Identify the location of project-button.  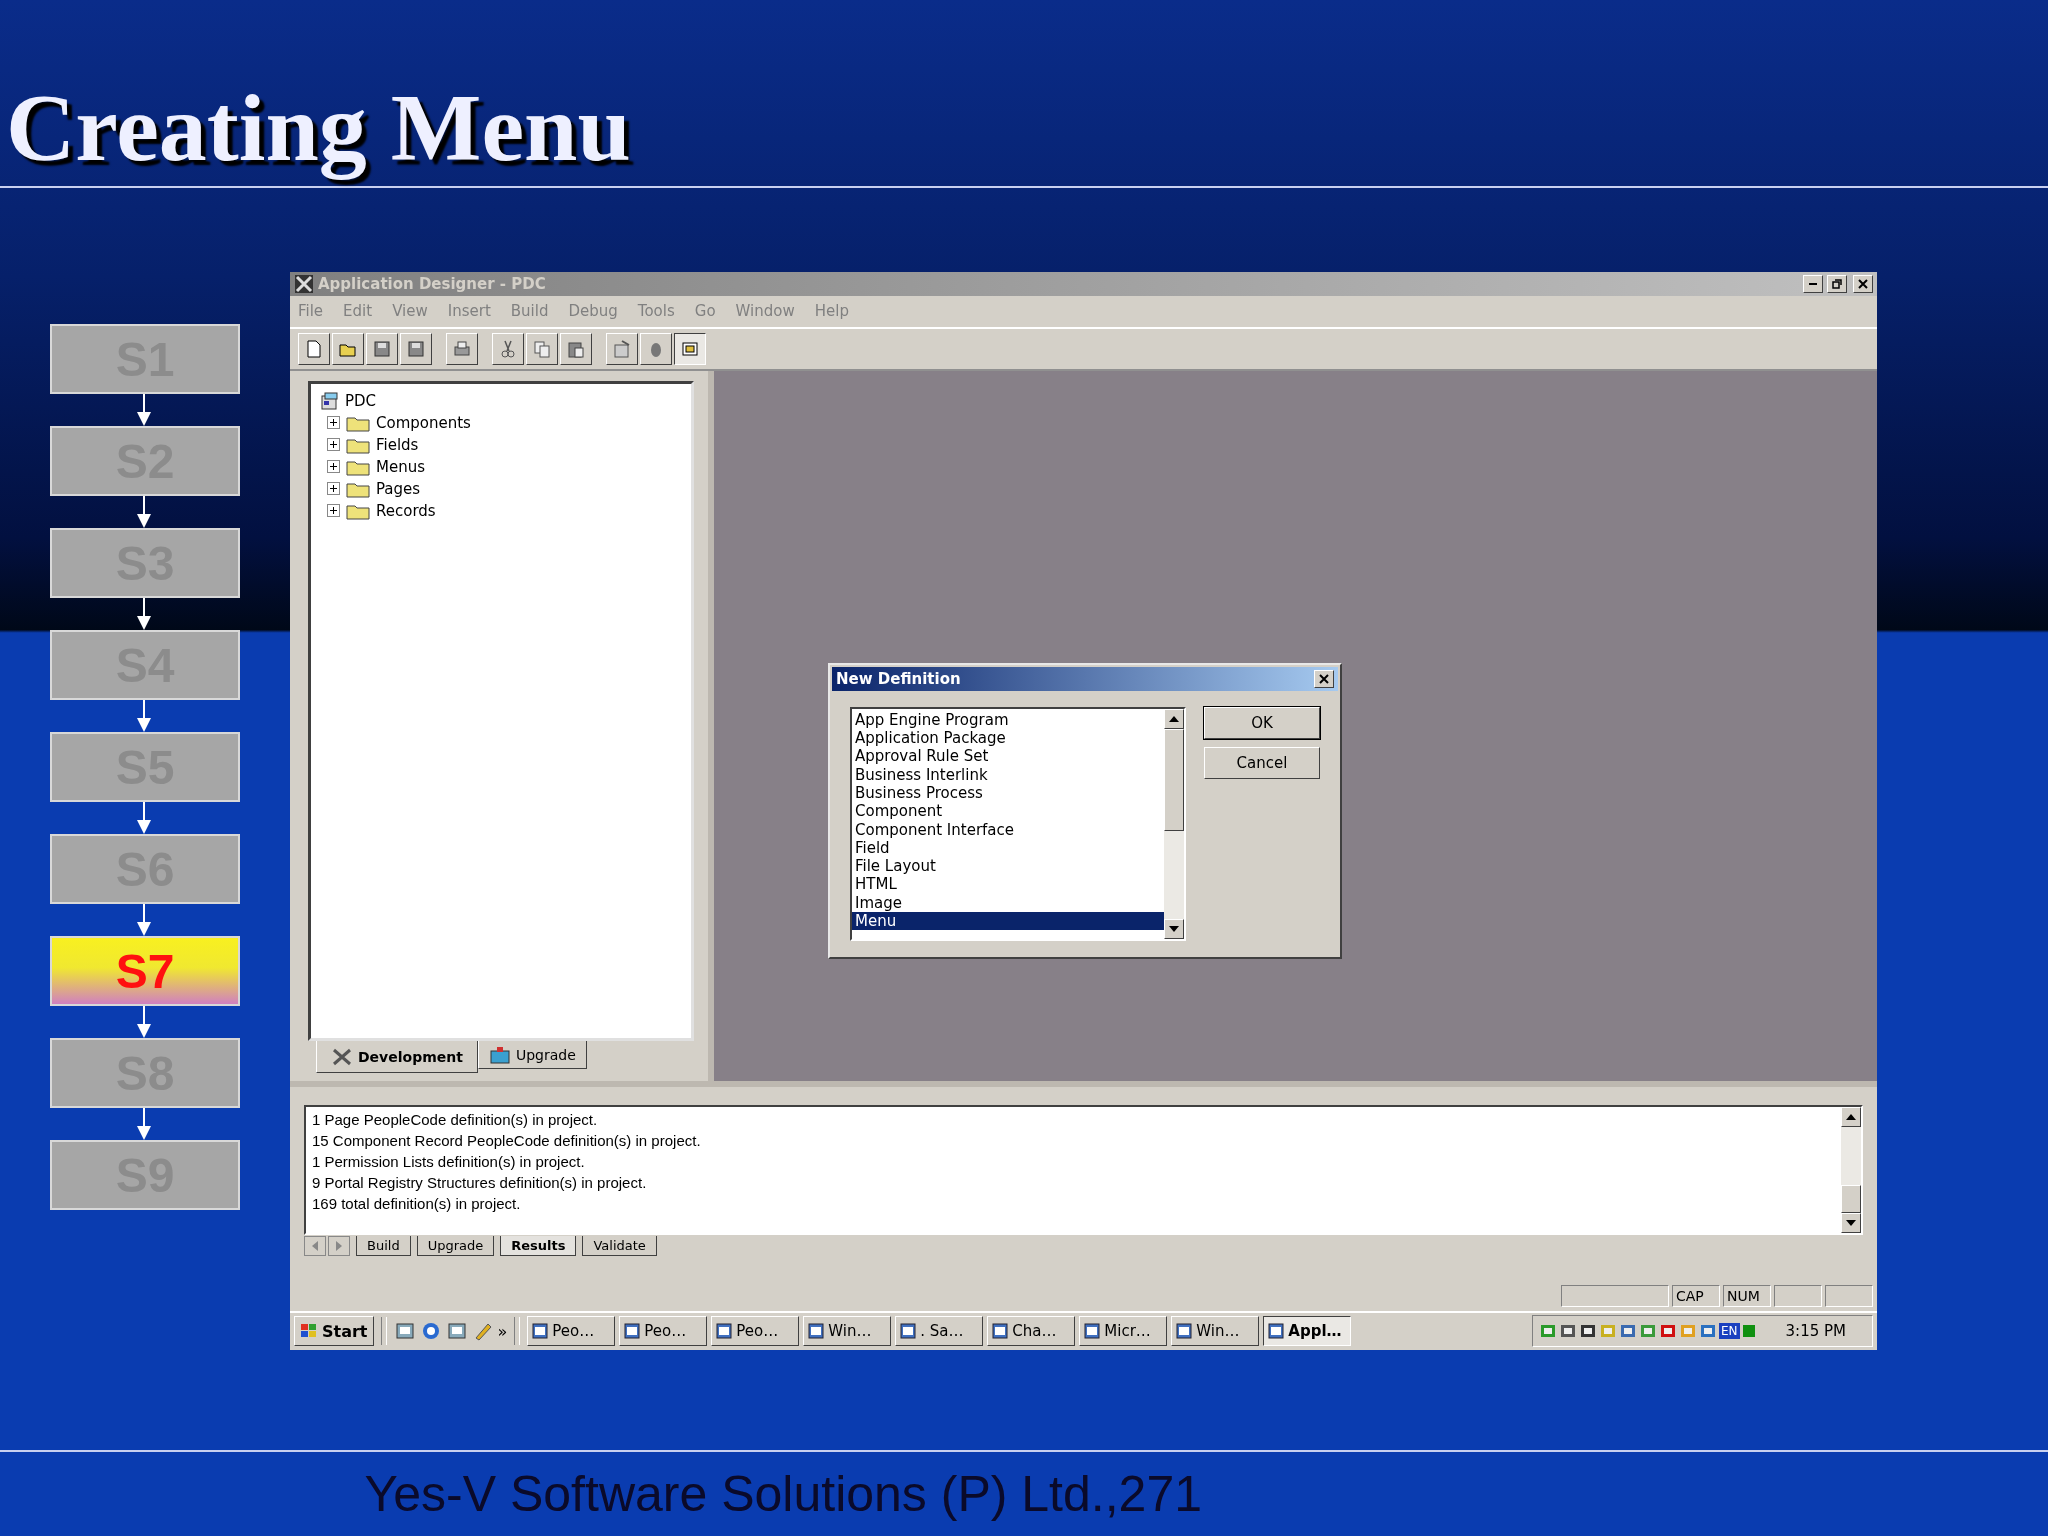
(690, 349).